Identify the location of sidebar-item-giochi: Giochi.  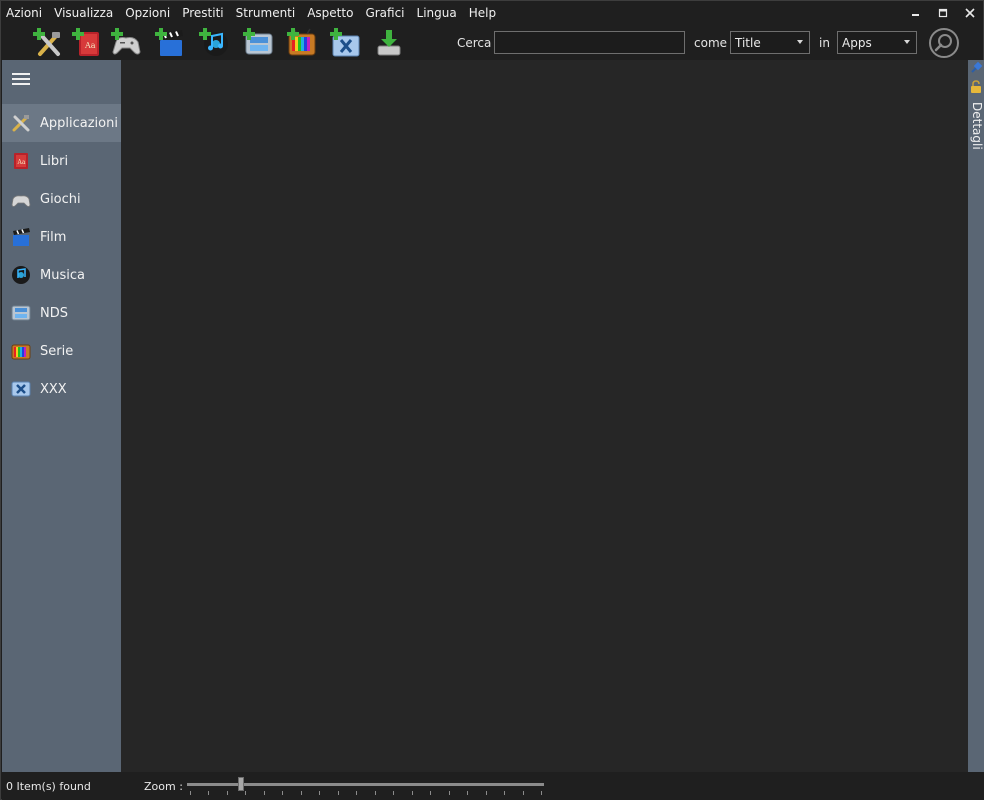
(61, 199).